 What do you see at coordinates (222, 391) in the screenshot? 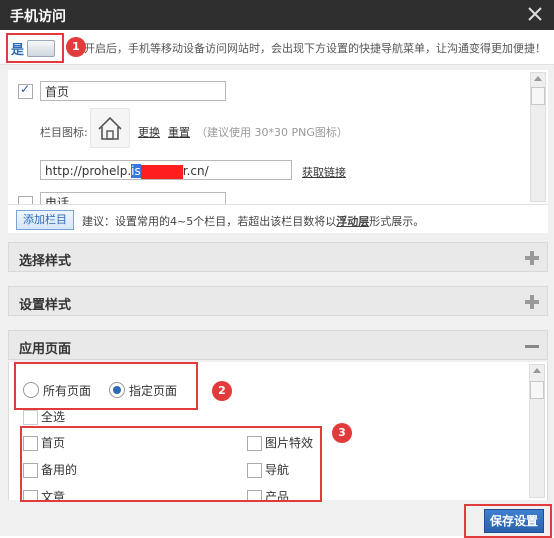
I see `marker-2: 2` at bounding box center [222, 391].